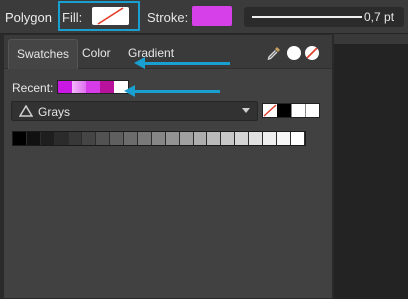  I want to click on stroke-width-slider: 0,7 pt, so click(324, 17).